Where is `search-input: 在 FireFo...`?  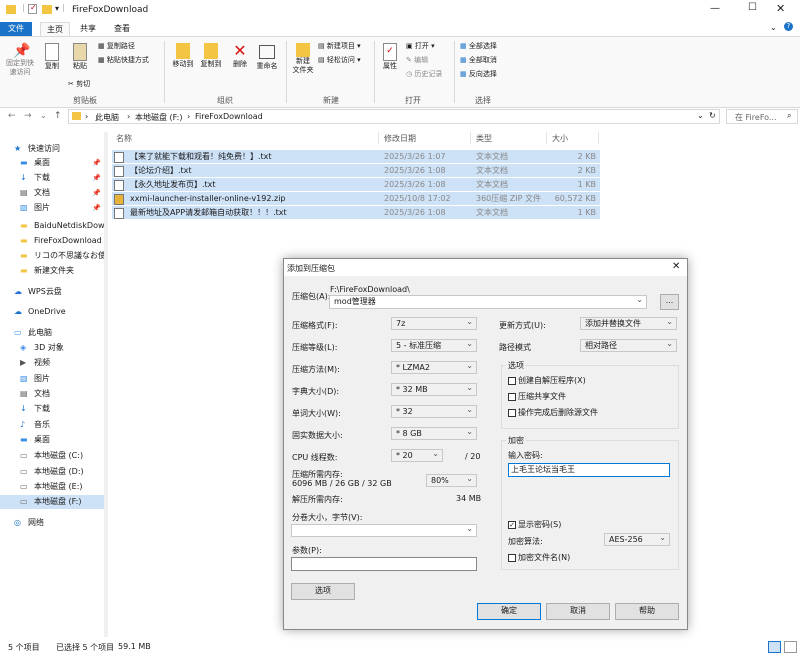
search-input: 在 FireFo... is located at coordinates (756, 117).